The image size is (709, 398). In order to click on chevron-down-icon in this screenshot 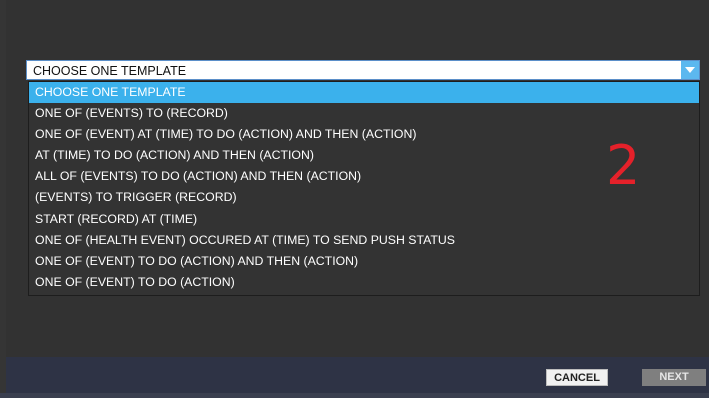, I will do `click(690, 70)`.